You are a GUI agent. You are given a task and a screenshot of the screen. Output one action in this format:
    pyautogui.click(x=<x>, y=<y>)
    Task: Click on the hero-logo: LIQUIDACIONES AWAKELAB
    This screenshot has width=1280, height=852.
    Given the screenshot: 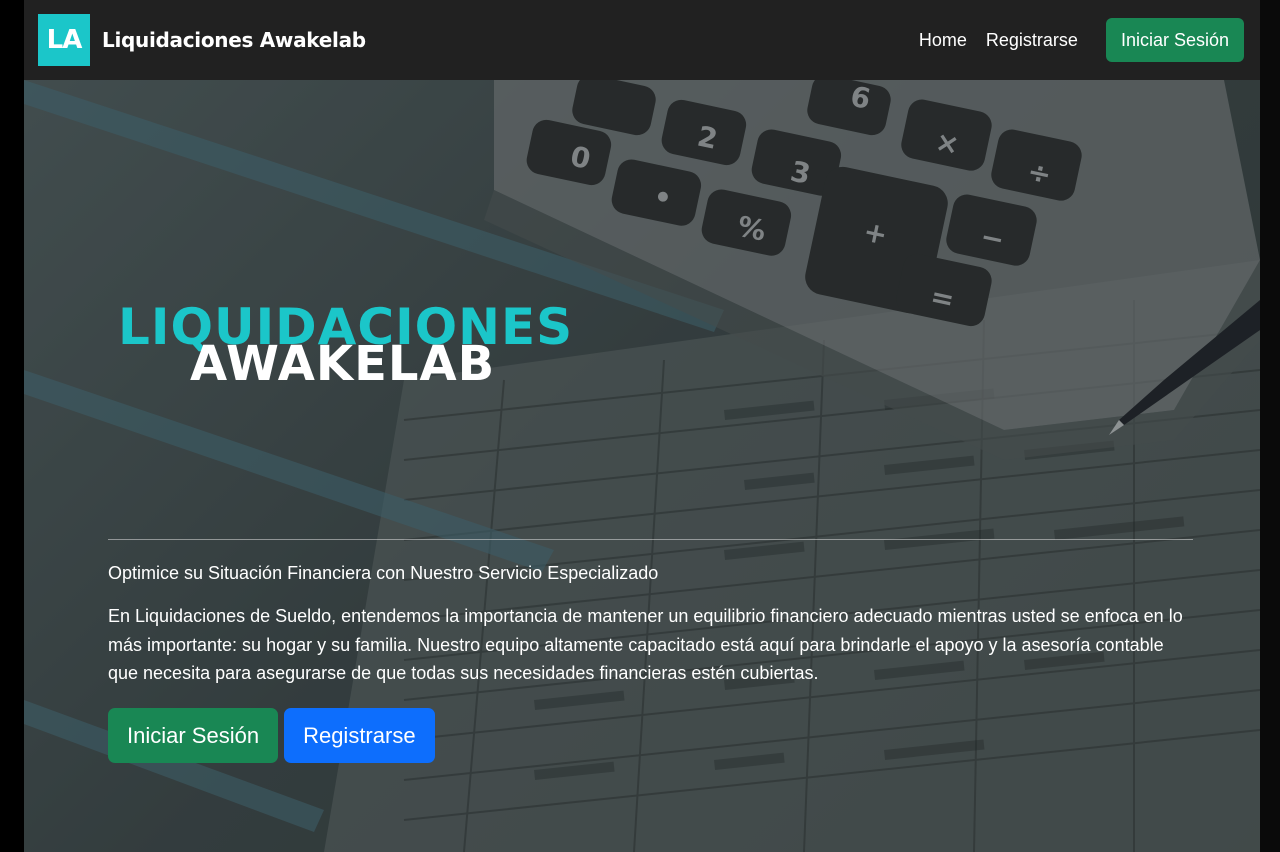 What is the action you would take?
    pyautogui.click(x=348, y=347)
    